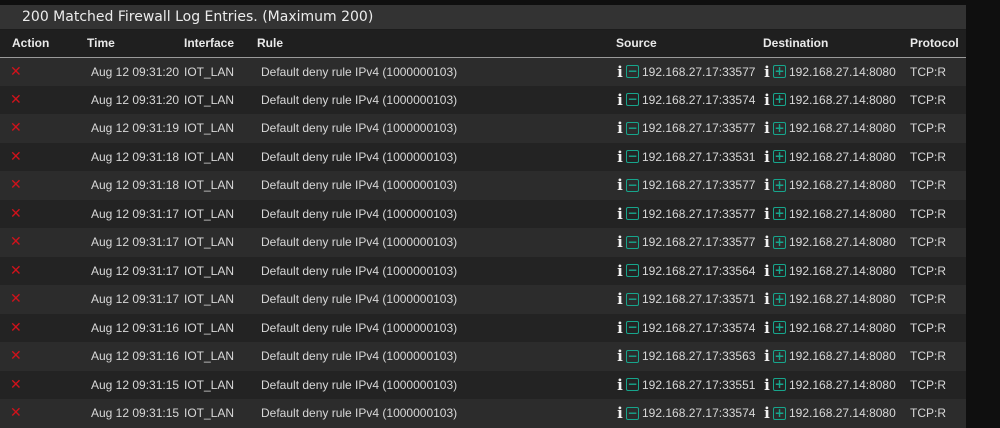 The image size is (1000, 428). What do you see at coordinates (698, 271) in the screenshot?
I see `source-address: 192.168.27.17:33564` at bounding box center [698, 271].